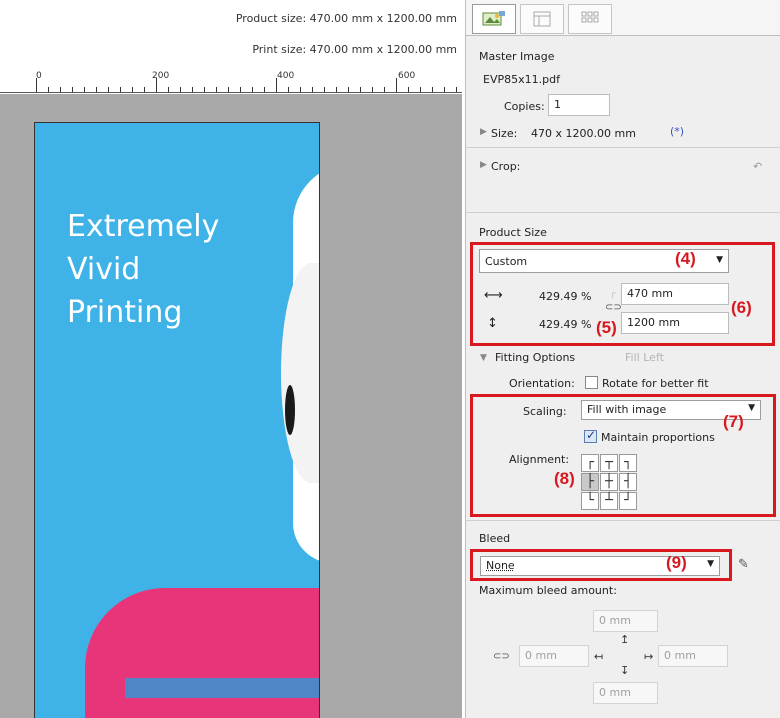 This screenshot has width=780, height=718. I want to click on poster-earring, so click(290, 410).